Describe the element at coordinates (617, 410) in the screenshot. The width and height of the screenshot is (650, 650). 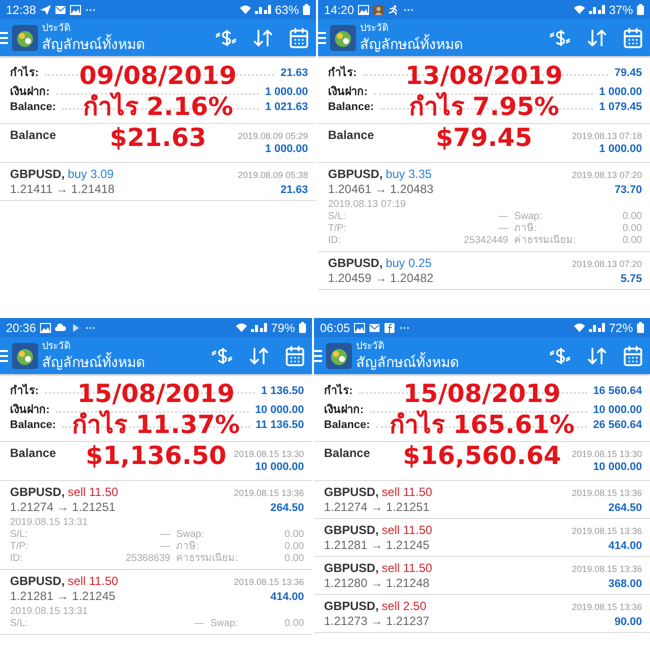
I see `summary-value: 10 000.00` at that location.